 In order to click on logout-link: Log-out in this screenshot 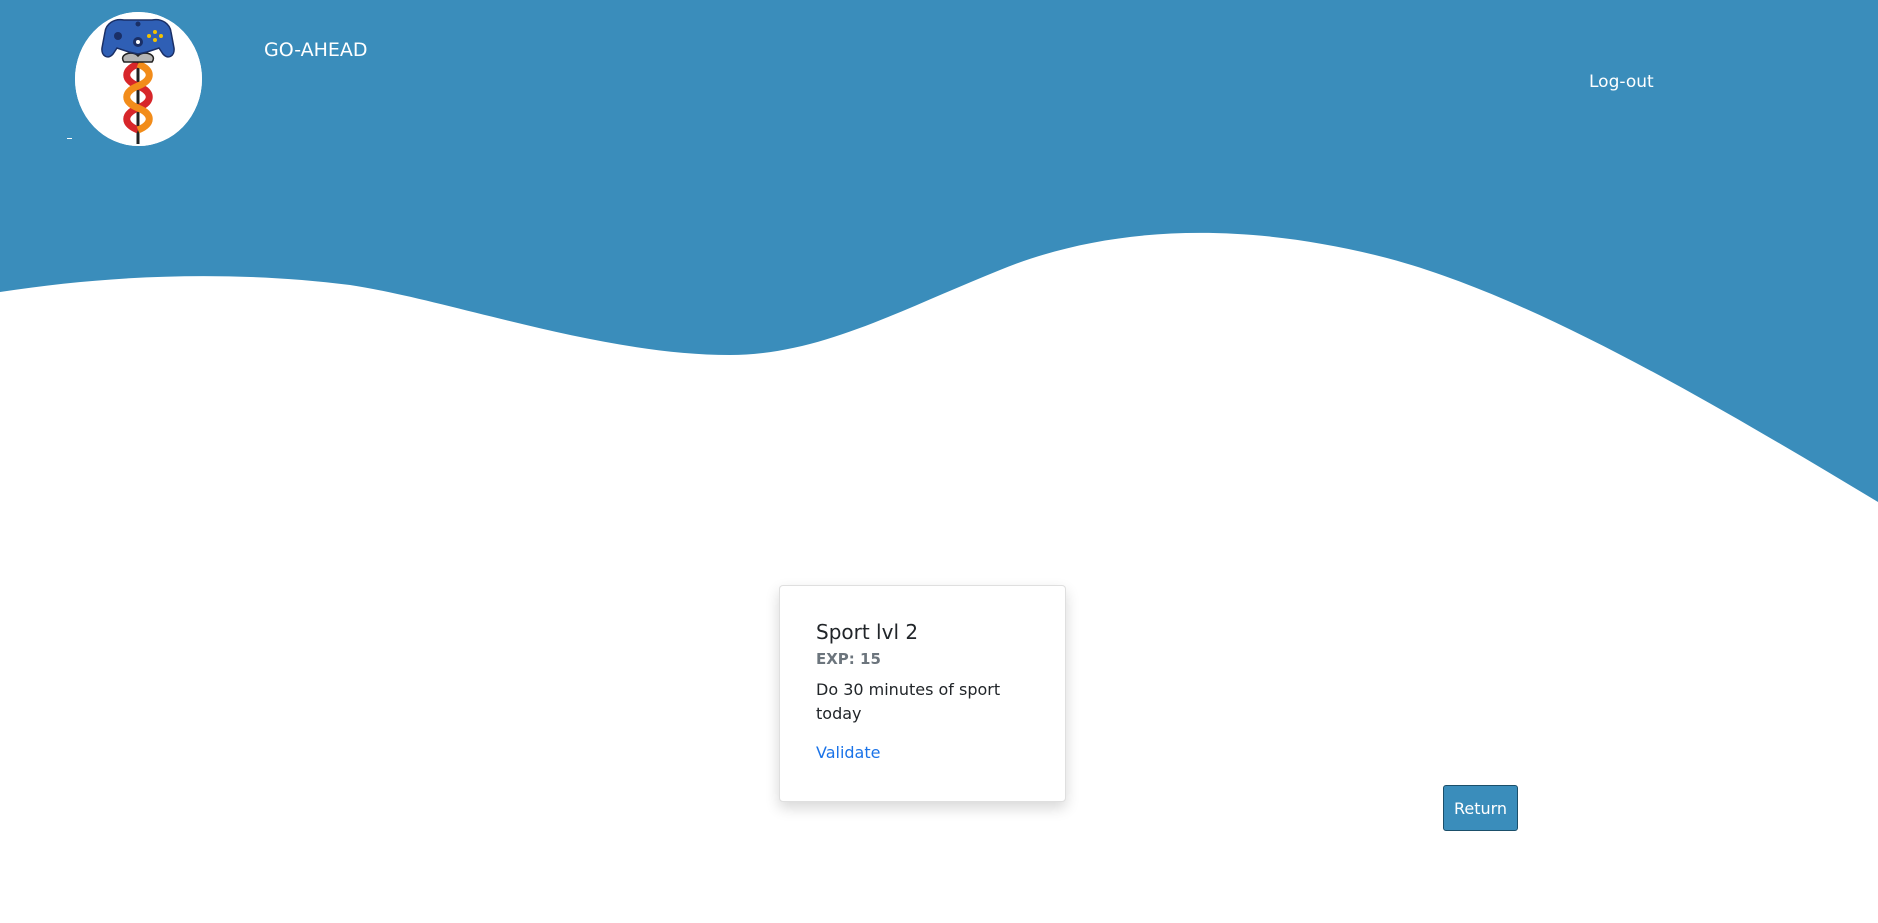, I will do `click(1621, 82)`.